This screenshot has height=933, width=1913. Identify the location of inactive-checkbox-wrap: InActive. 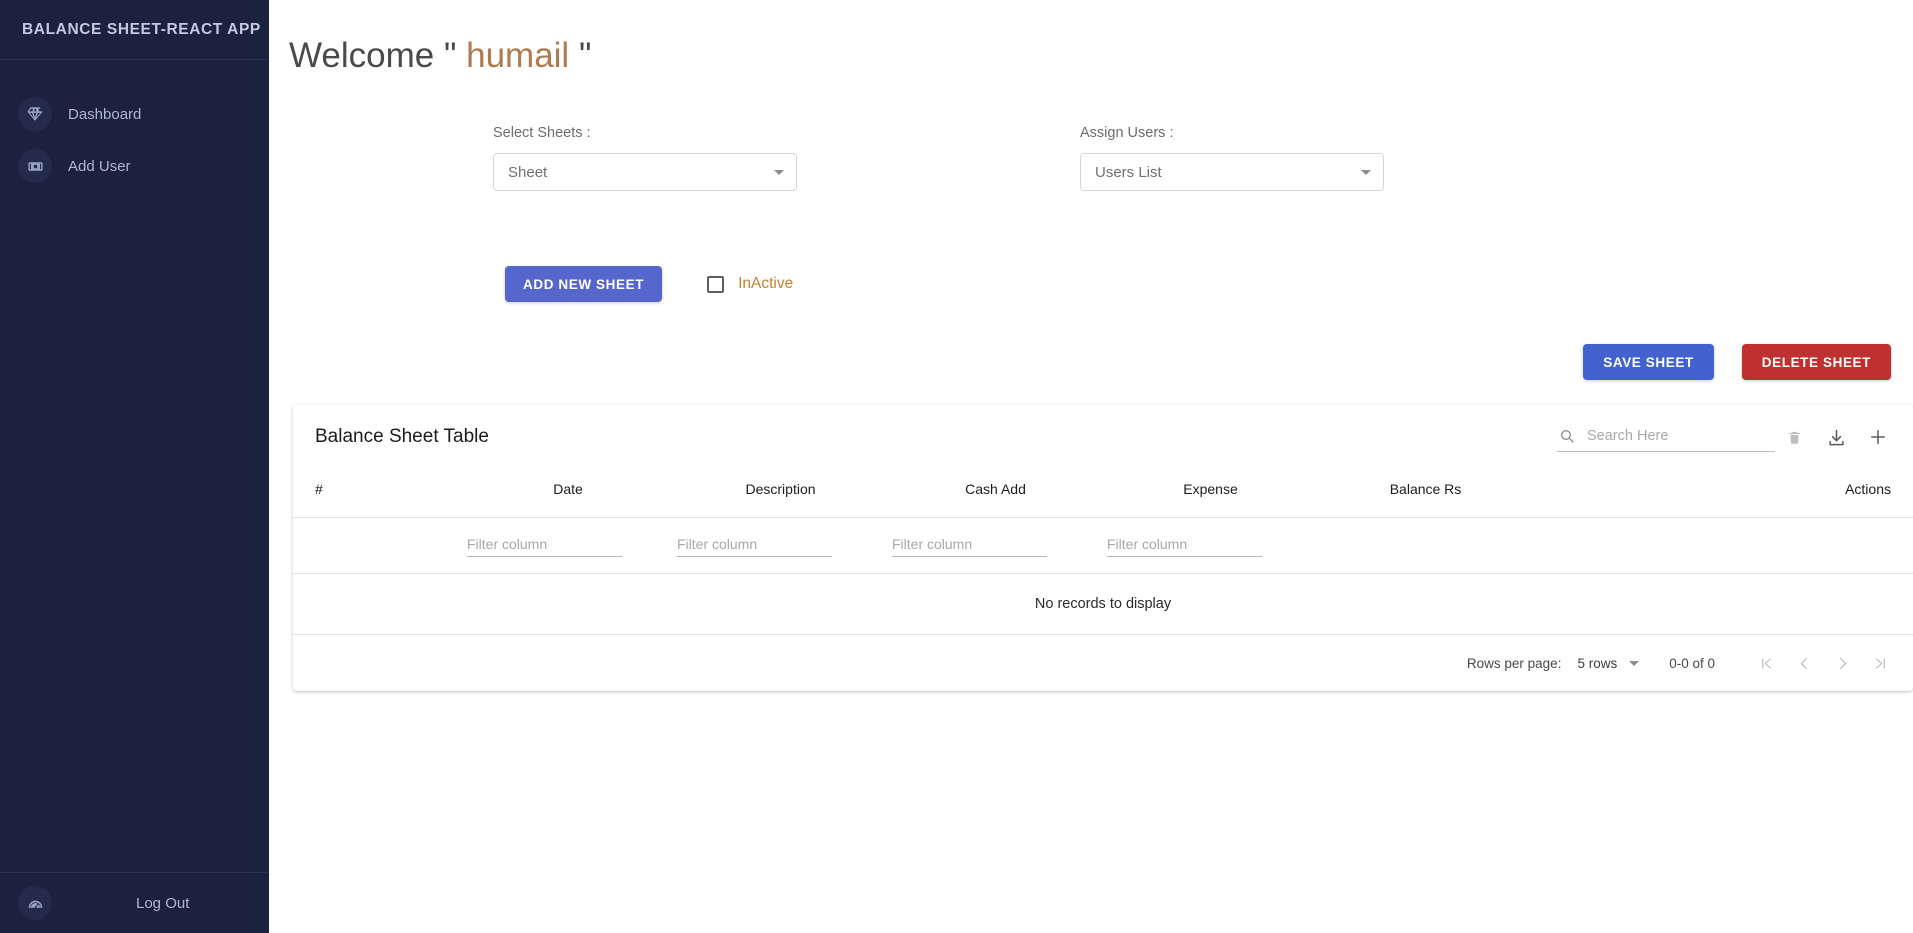
(750, 284).